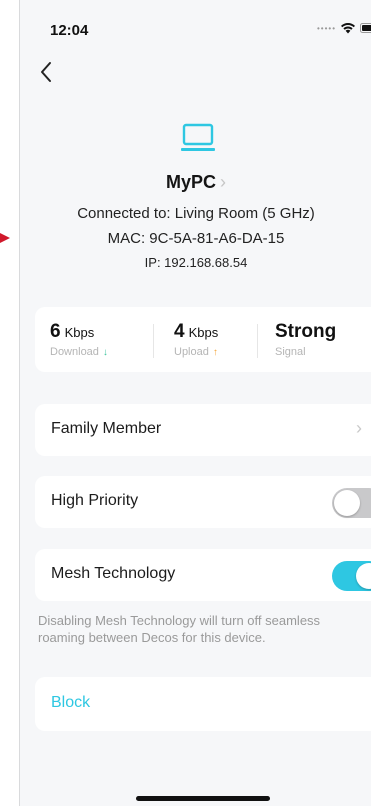  I want to click on wifi-icon, so click(348, 28).